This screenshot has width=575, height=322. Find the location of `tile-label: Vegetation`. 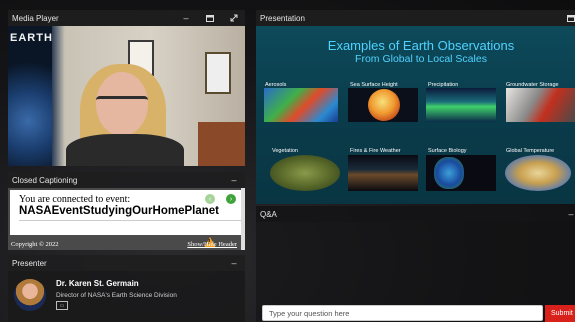

tile-label: Vegetation is located at coordinates (285, 151).